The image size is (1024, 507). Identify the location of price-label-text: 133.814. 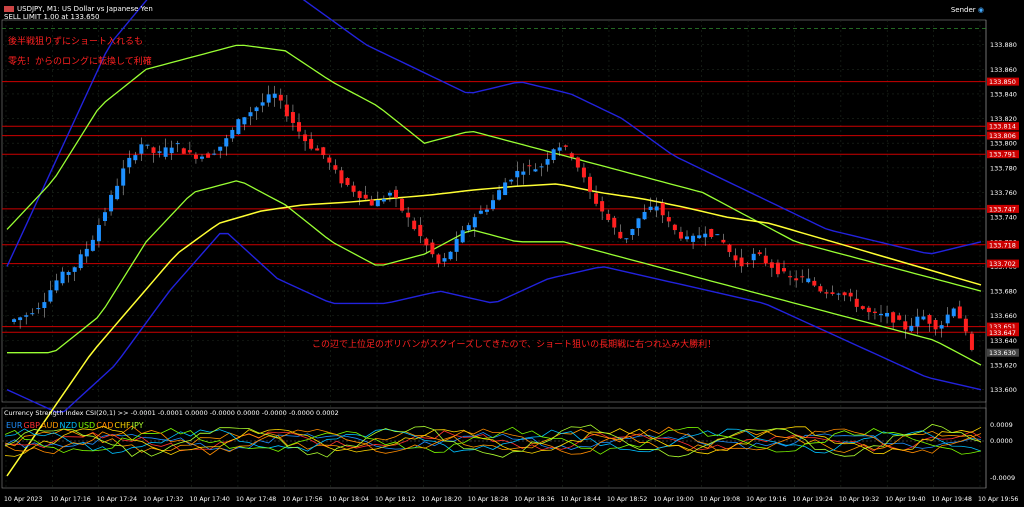
(1002, 127).